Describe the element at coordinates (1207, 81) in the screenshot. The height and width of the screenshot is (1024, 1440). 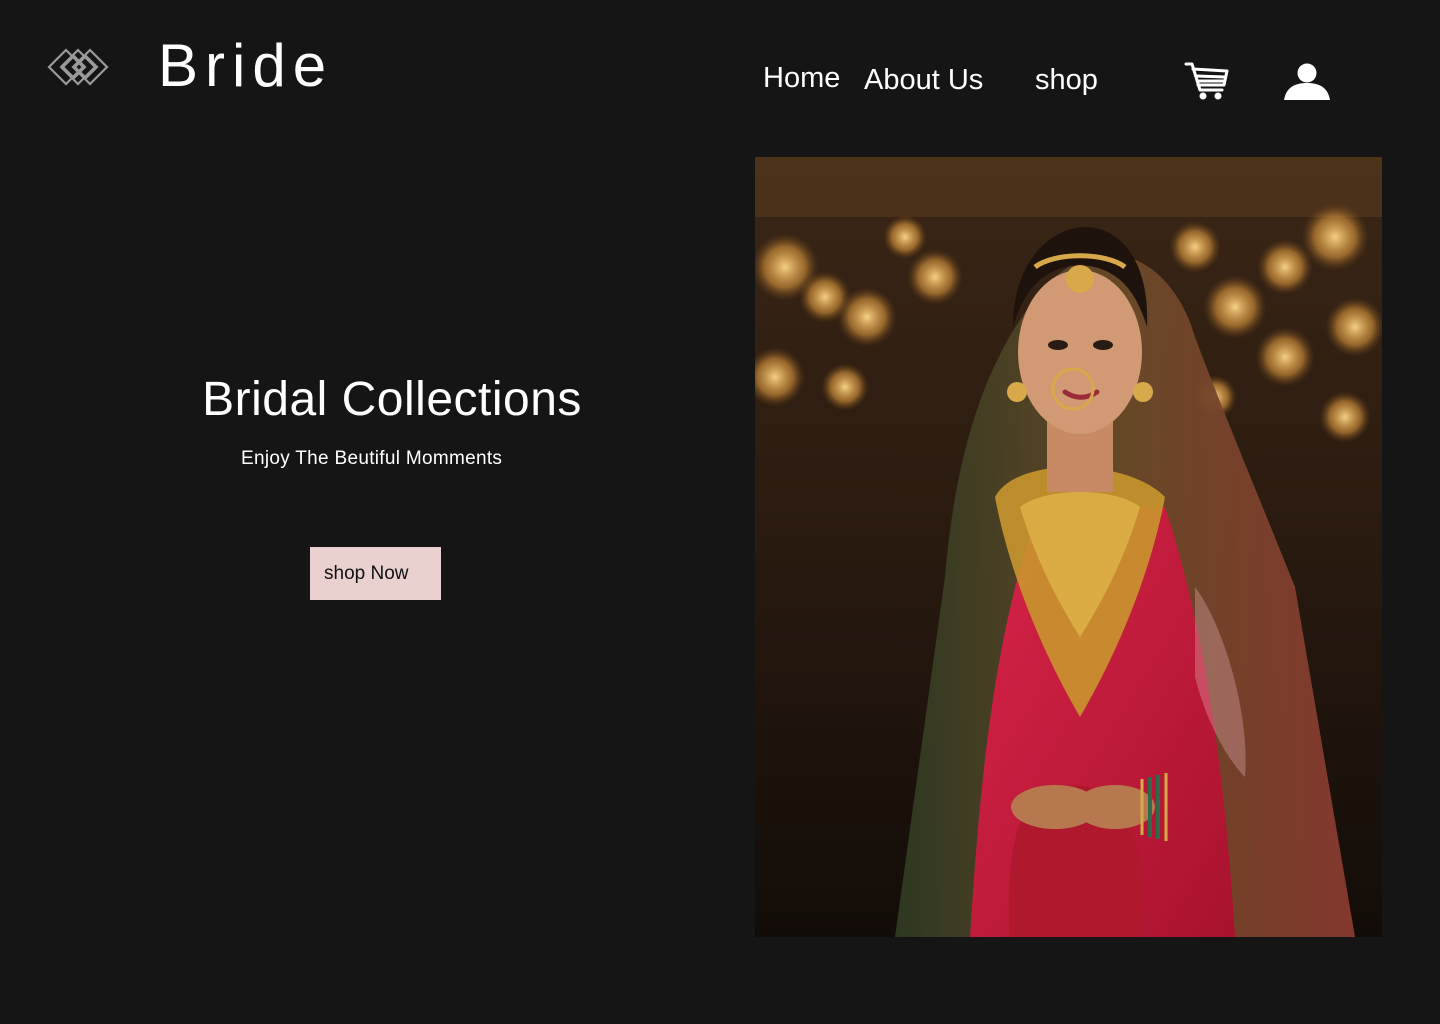
I see `shopping-cart-icon` at that location.